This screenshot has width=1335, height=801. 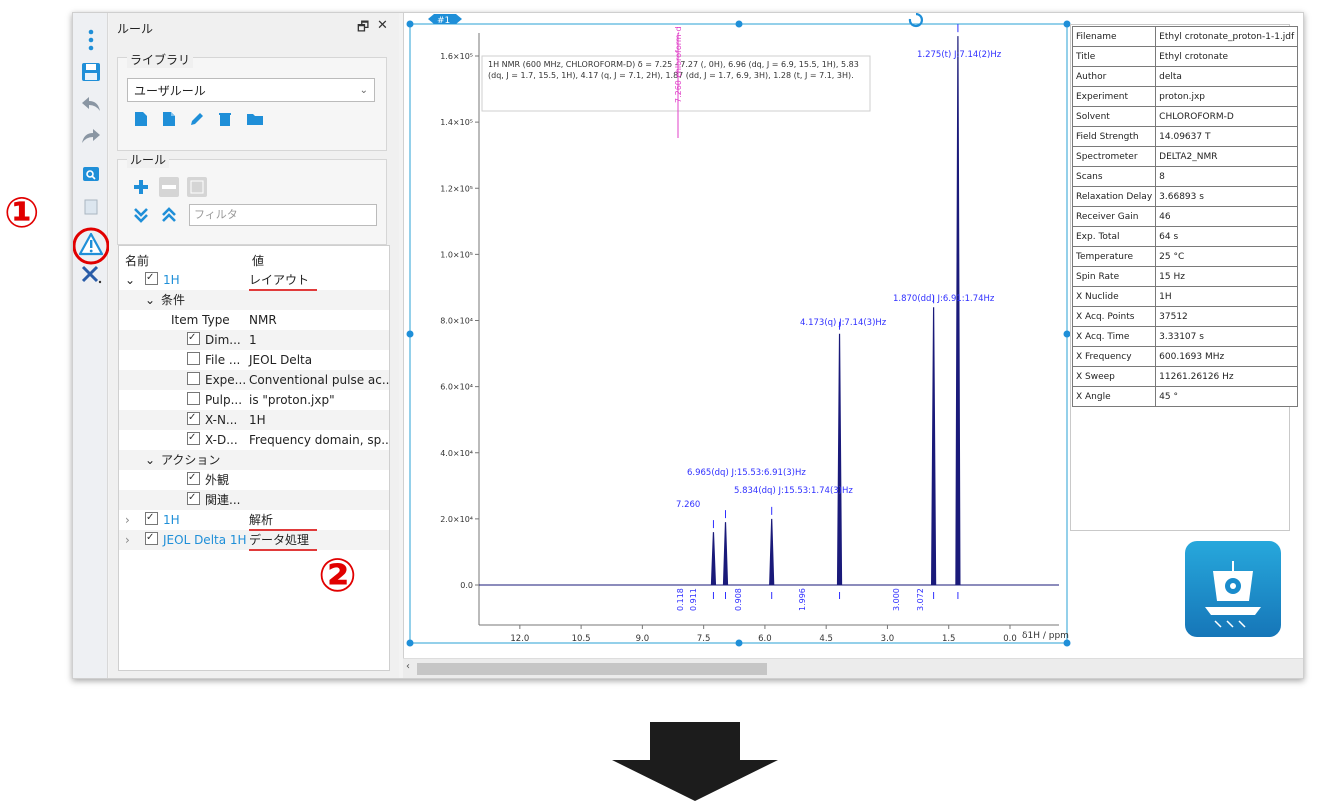 I want to click on condition-value: 1, so click(x=253, y=340).